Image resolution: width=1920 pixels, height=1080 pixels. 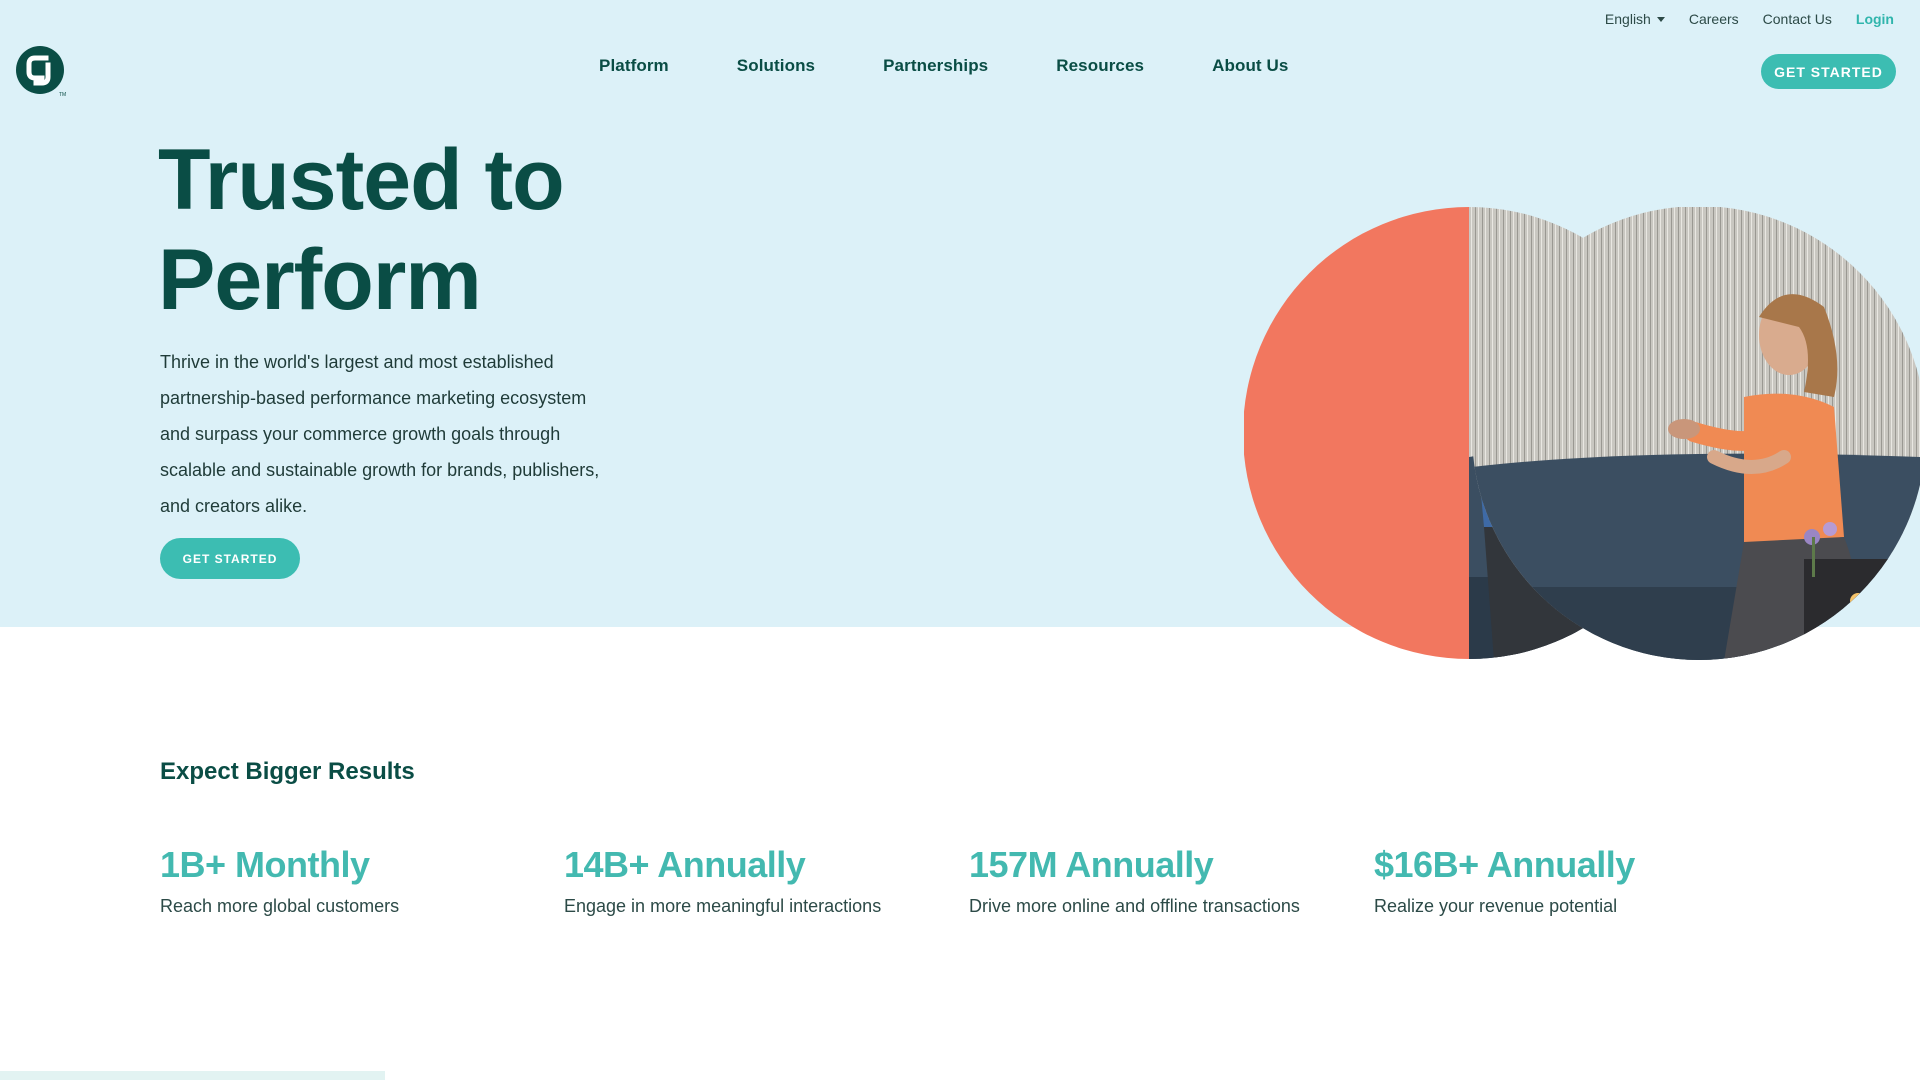 What do you see at coordinates (1797, 19) in the screenshot?
I see `contact-us-link: Contact Us` at bounding box center [1797, 19].